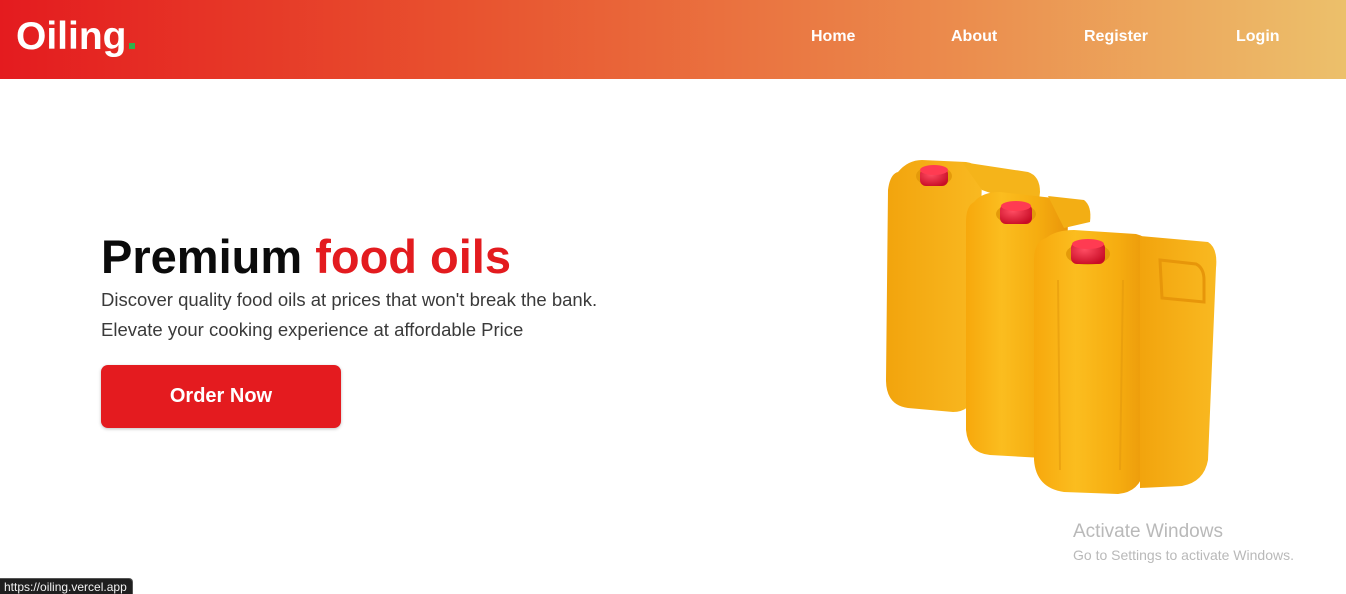  I want to click on hero-title: Premium food oils, so click(306, 257).